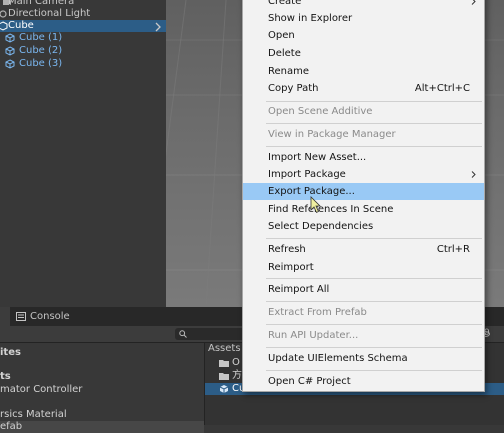 The image size is (504, 433). Describe the element at coordinates (320, 111) in the screenshot. I see `menu-item-label: Open Scene Additive` at that location.